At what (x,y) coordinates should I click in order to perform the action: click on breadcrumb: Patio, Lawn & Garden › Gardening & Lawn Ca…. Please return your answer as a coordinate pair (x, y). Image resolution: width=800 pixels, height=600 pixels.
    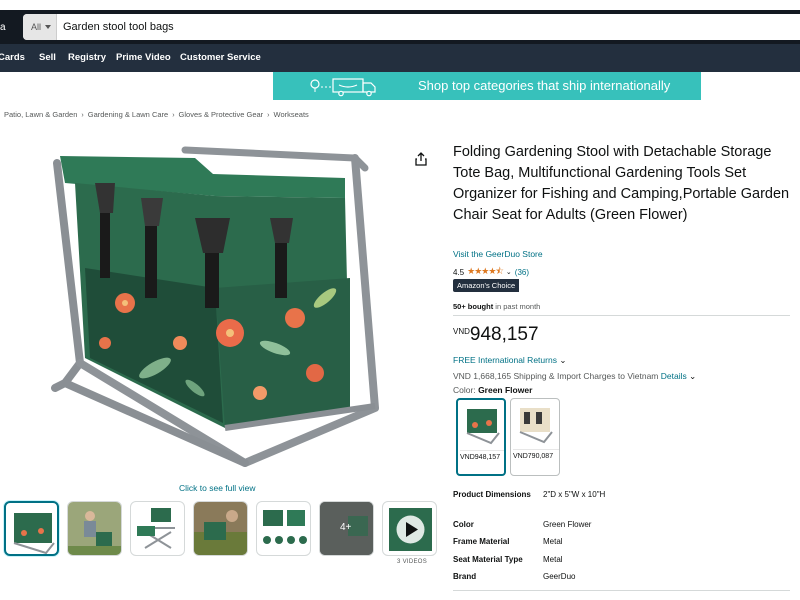
    Looking at the image, I should click on (156, 114).